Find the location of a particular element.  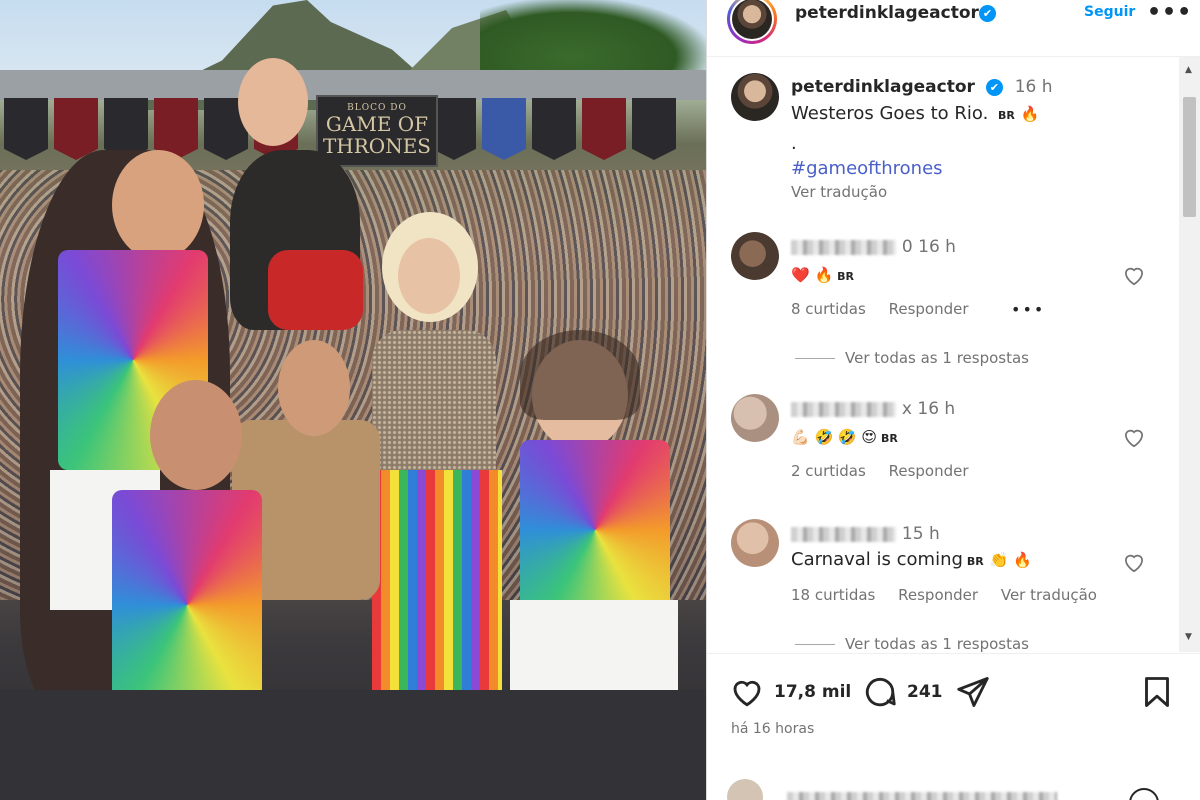

scrollbar-thumb is located at coordinates (1189, 157).